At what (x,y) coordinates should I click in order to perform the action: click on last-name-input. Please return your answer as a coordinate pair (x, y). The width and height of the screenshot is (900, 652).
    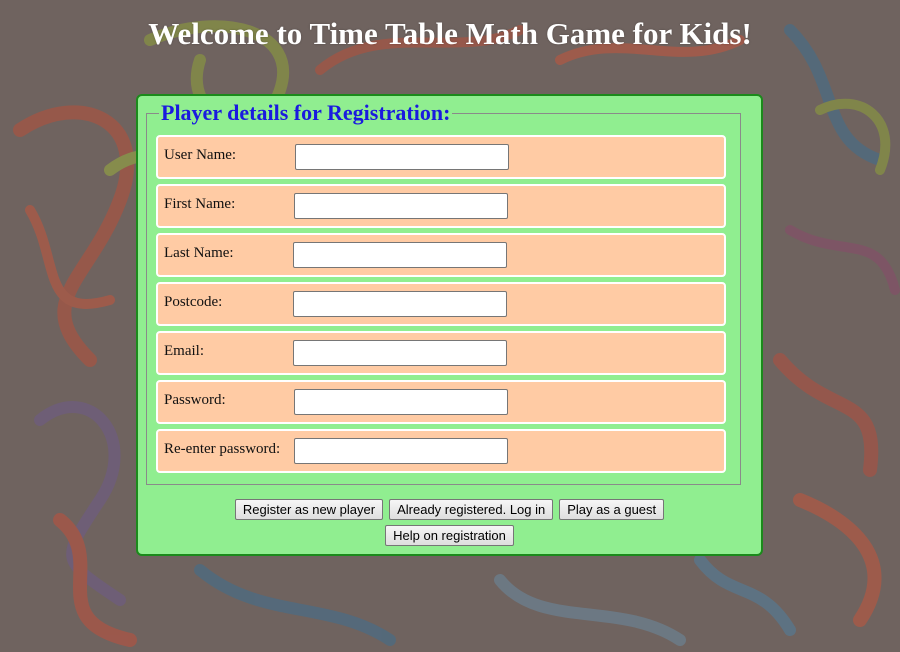
    Looking at the image, I should click on (400, 255).